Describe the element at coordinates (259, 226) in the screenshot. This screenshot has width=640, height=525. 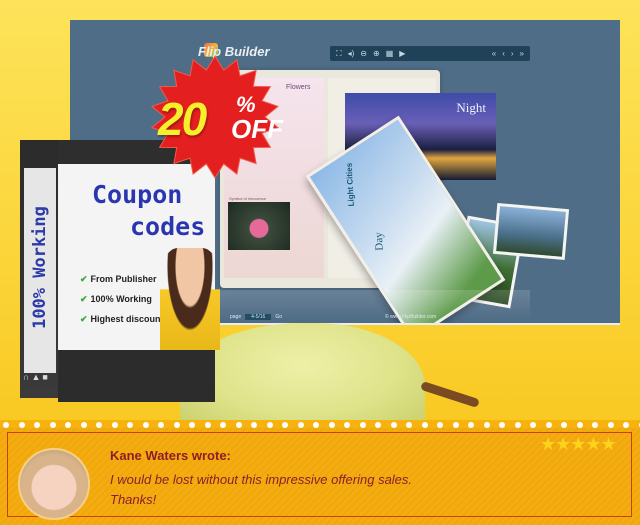
I see `lotus-photo` at that location.